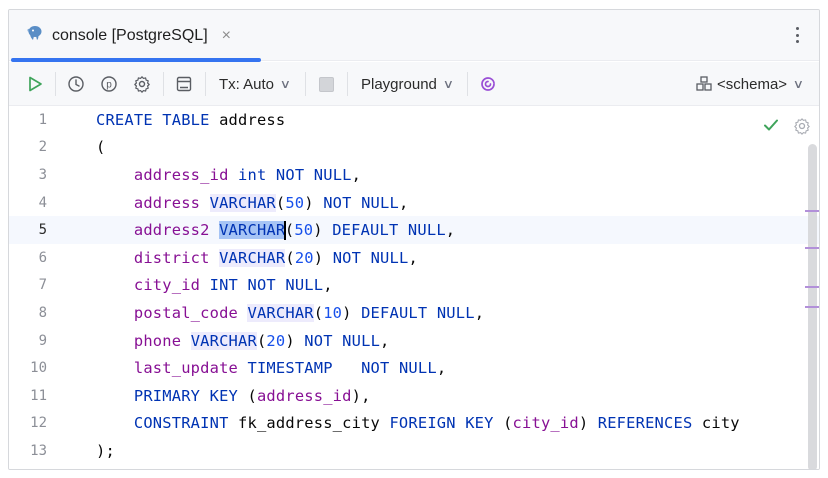 Image resolution: width=828 pixels, height=478 pixels. What do you see at coordinates (42, 285) in the screenshot?
I see `line-number: 7` at bounding box center [42, 285].